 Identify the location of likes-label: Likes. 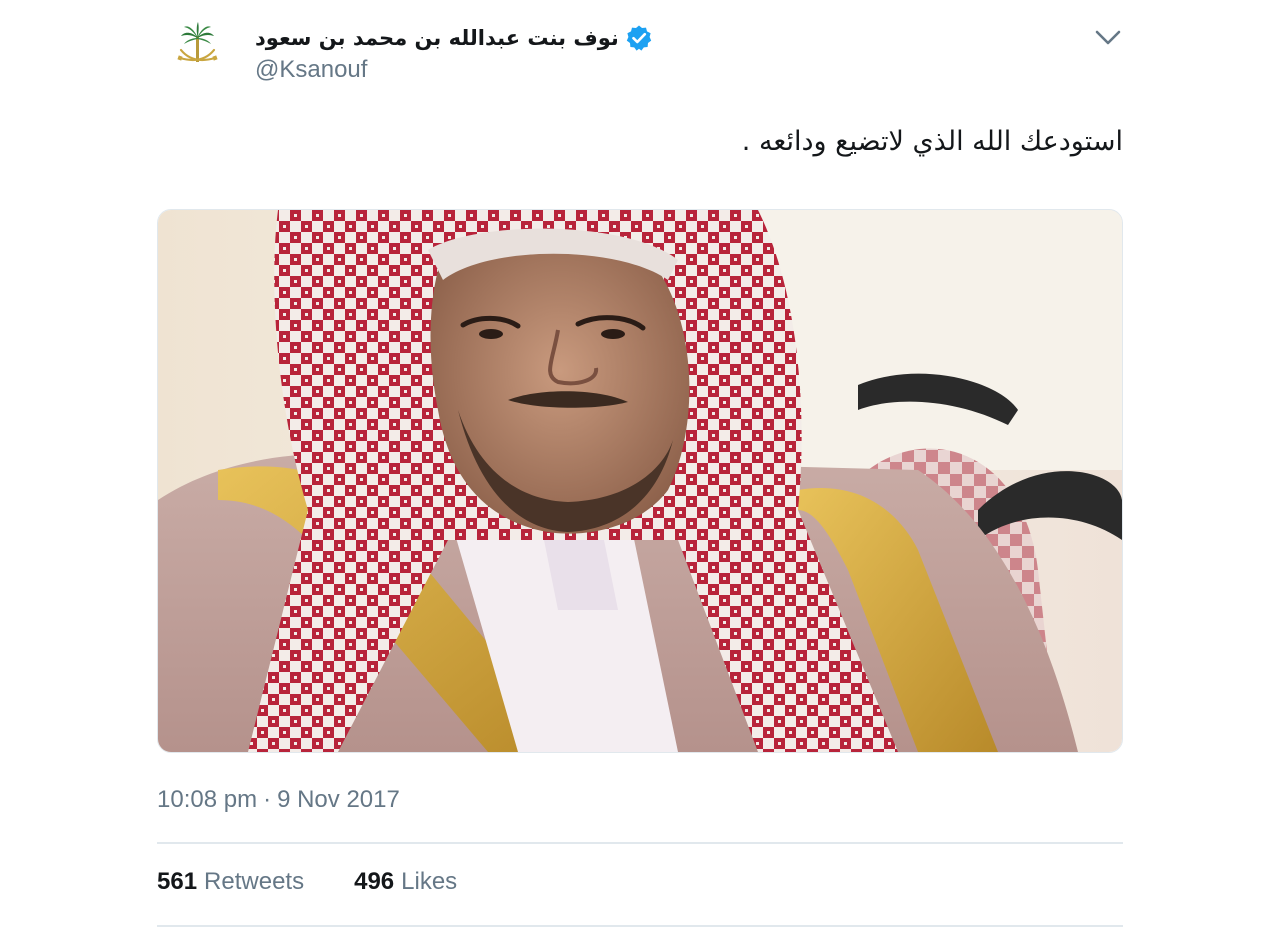
(429, 881).